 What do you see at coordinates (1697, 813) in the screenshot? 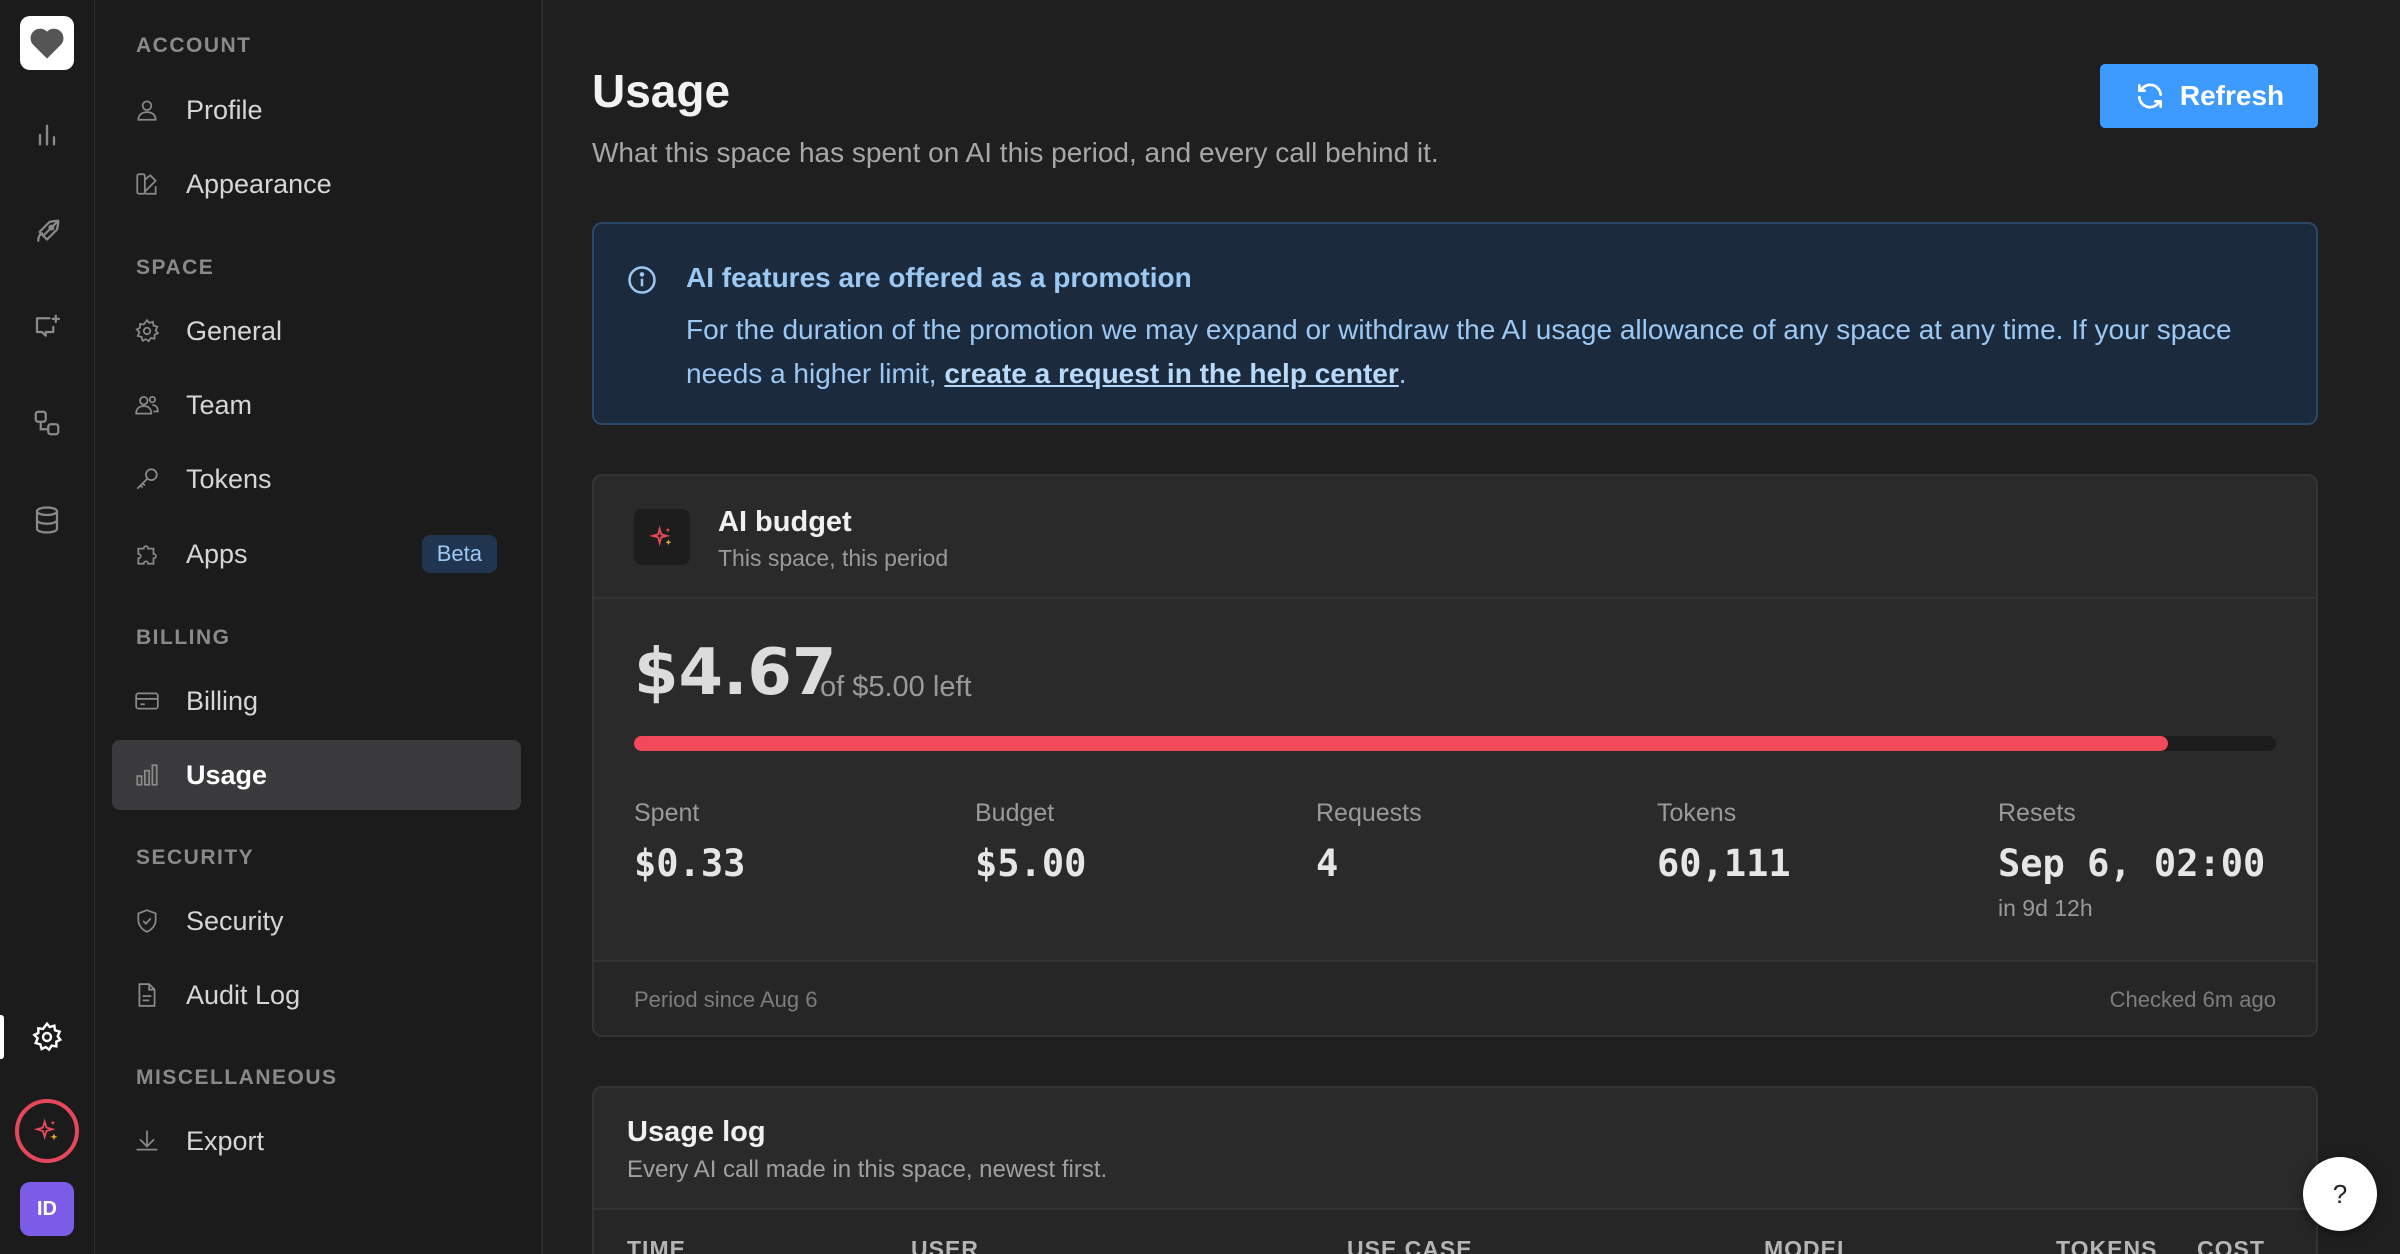
I see `stat-label: Tokens` at bounding box center [1697, 813].